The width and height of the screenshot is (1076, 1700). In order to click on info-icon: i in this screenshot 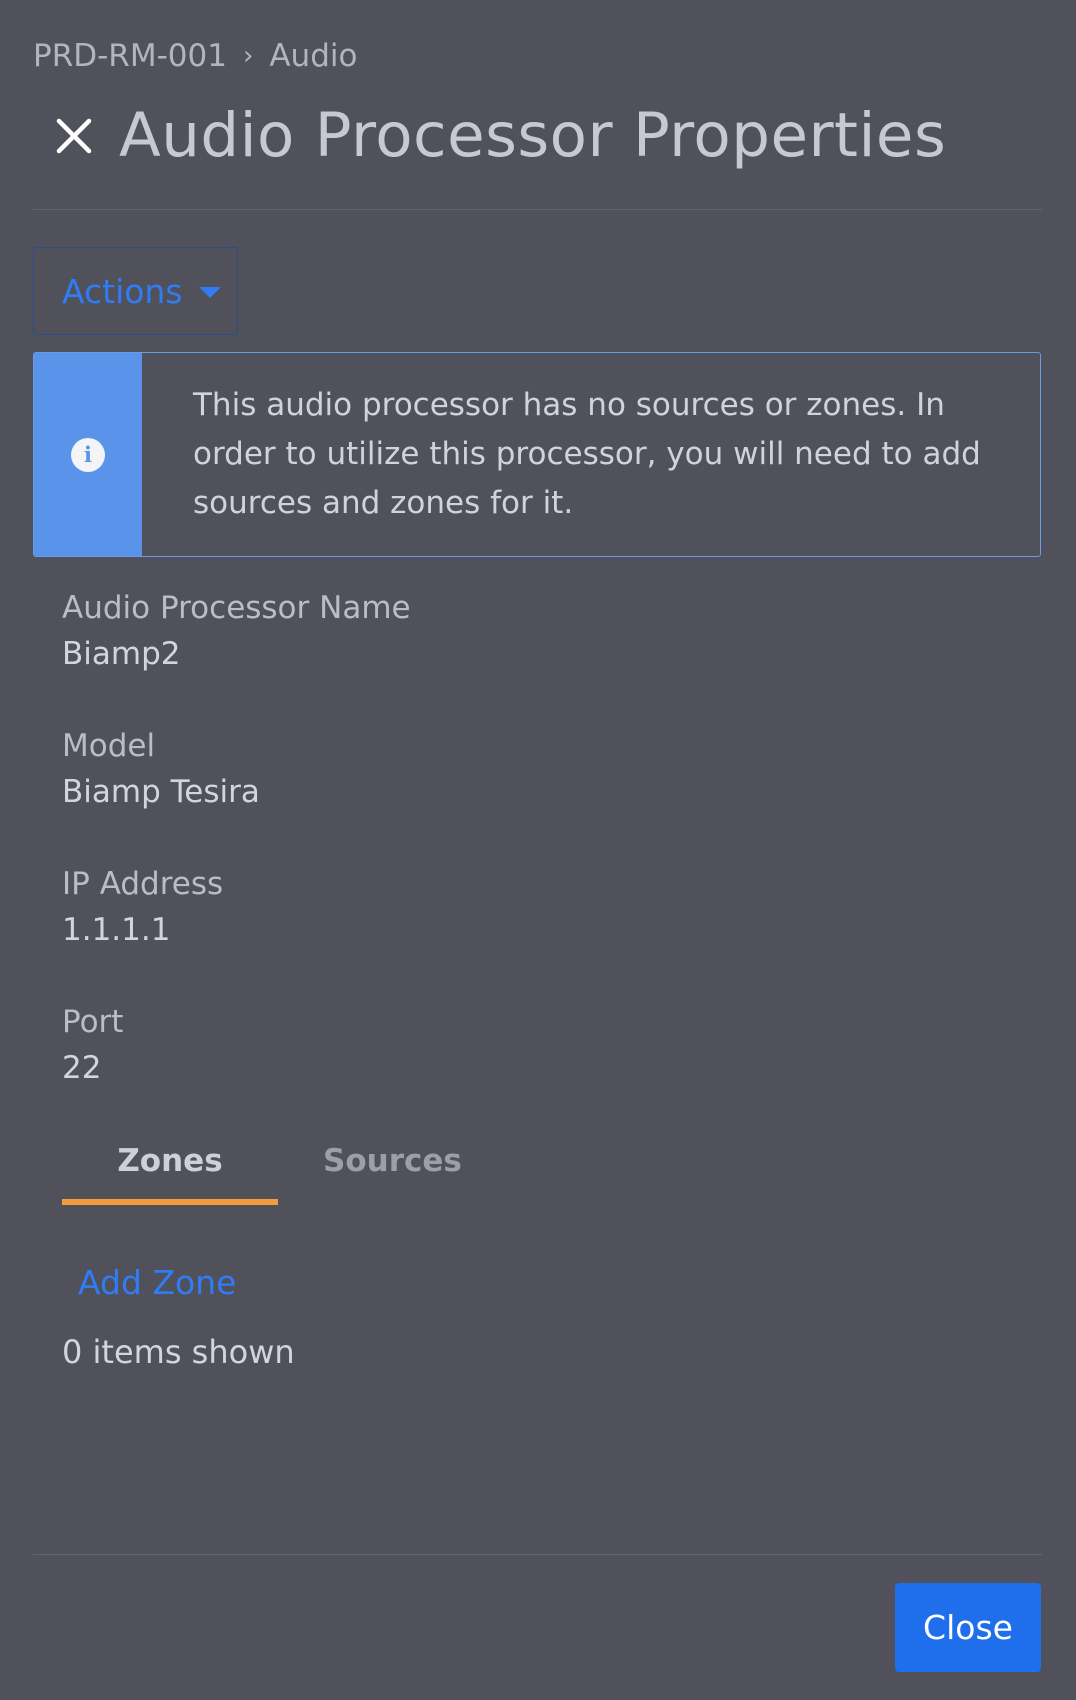, I will do `click(88, 454)`.